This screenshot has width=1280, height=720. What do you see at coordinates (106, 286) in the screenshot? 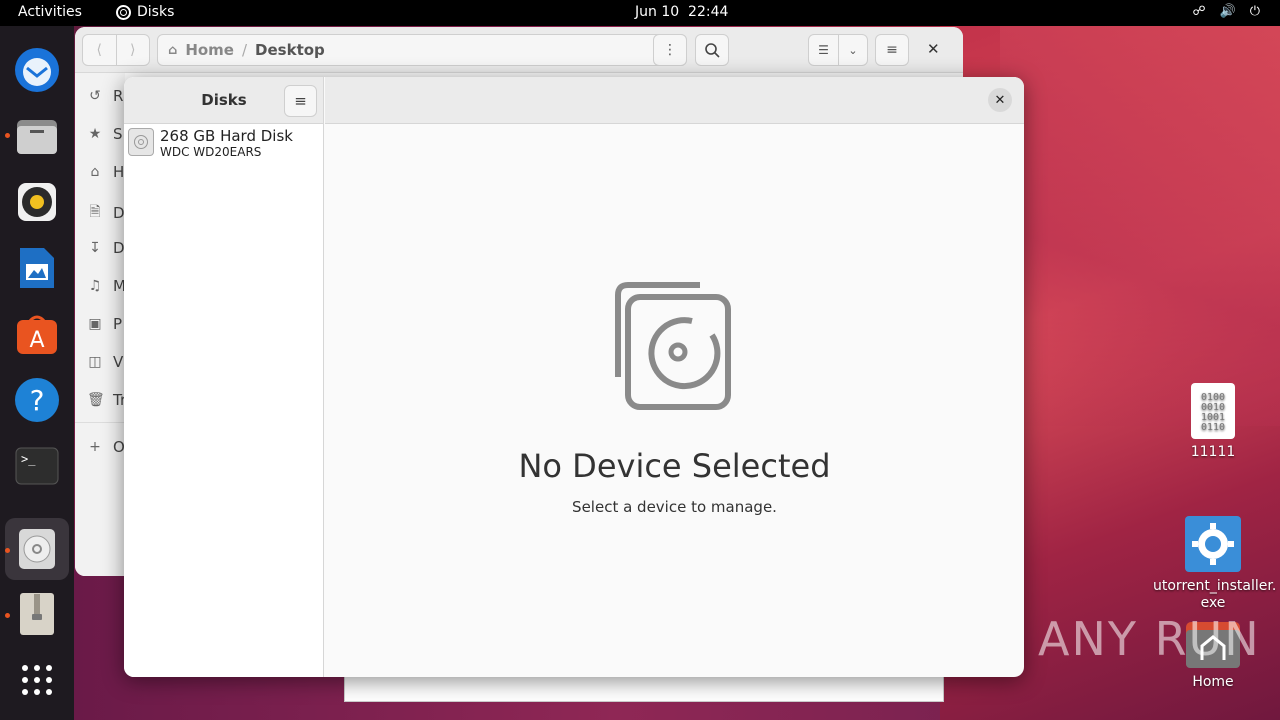
I see `sidebar-item-music: ♫ M` at bounding box center [106, 286].